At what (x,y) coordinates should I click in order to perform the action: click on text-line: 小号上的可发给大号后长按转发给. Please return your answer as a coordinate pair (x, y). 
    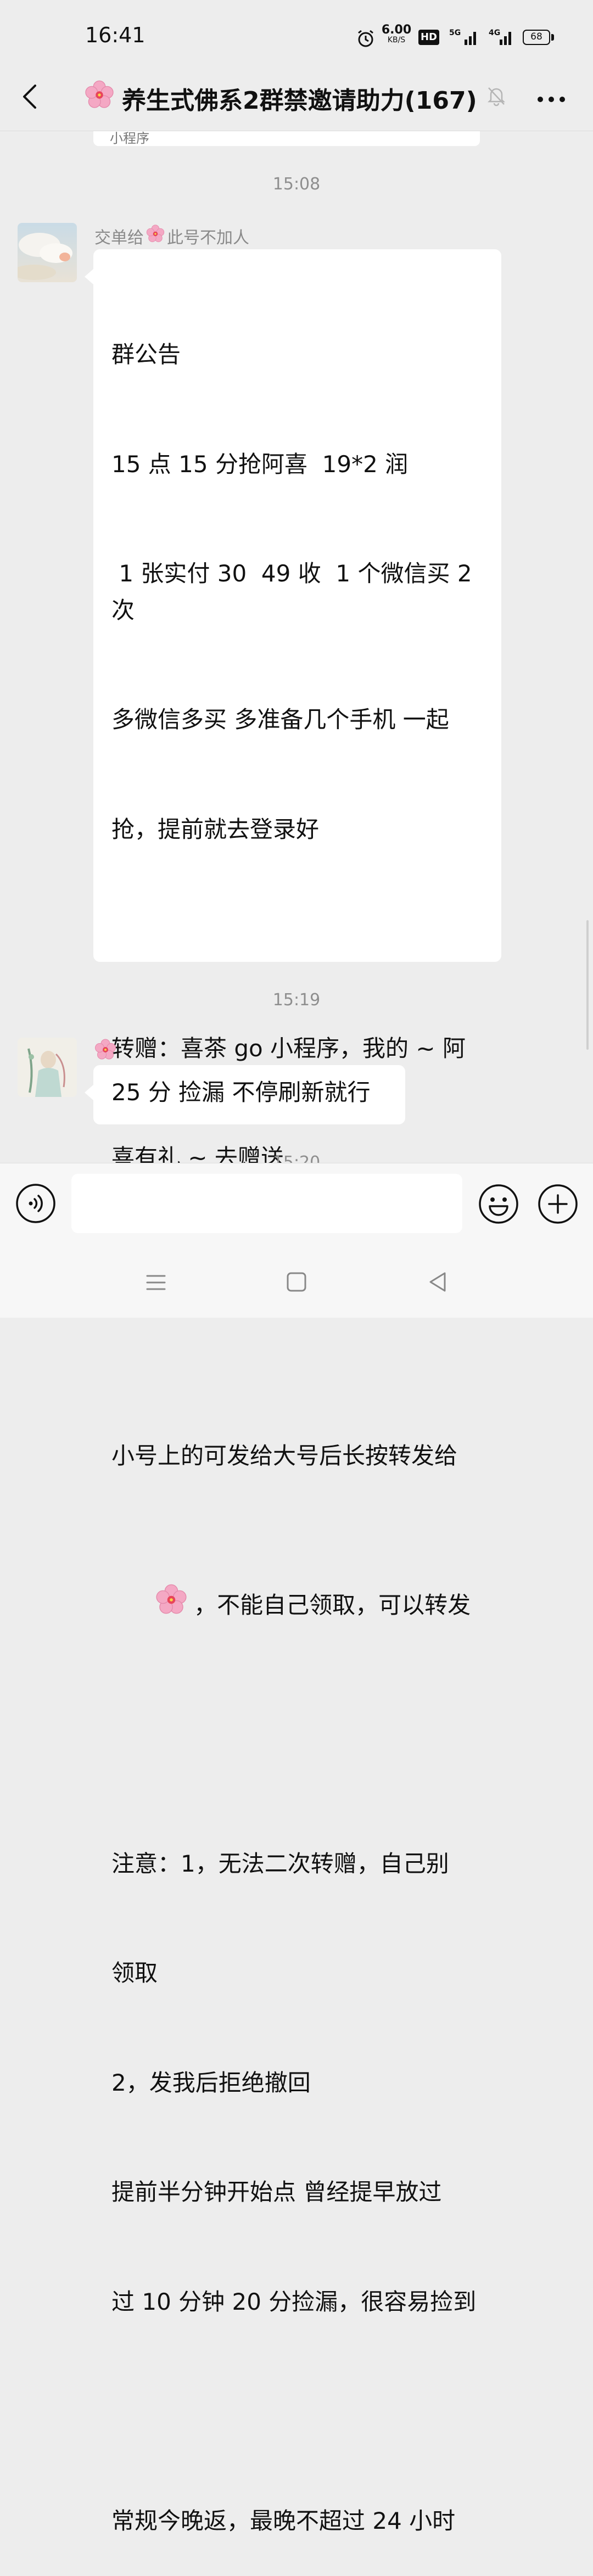
    Looking at the image, I should click on (284, 1456).